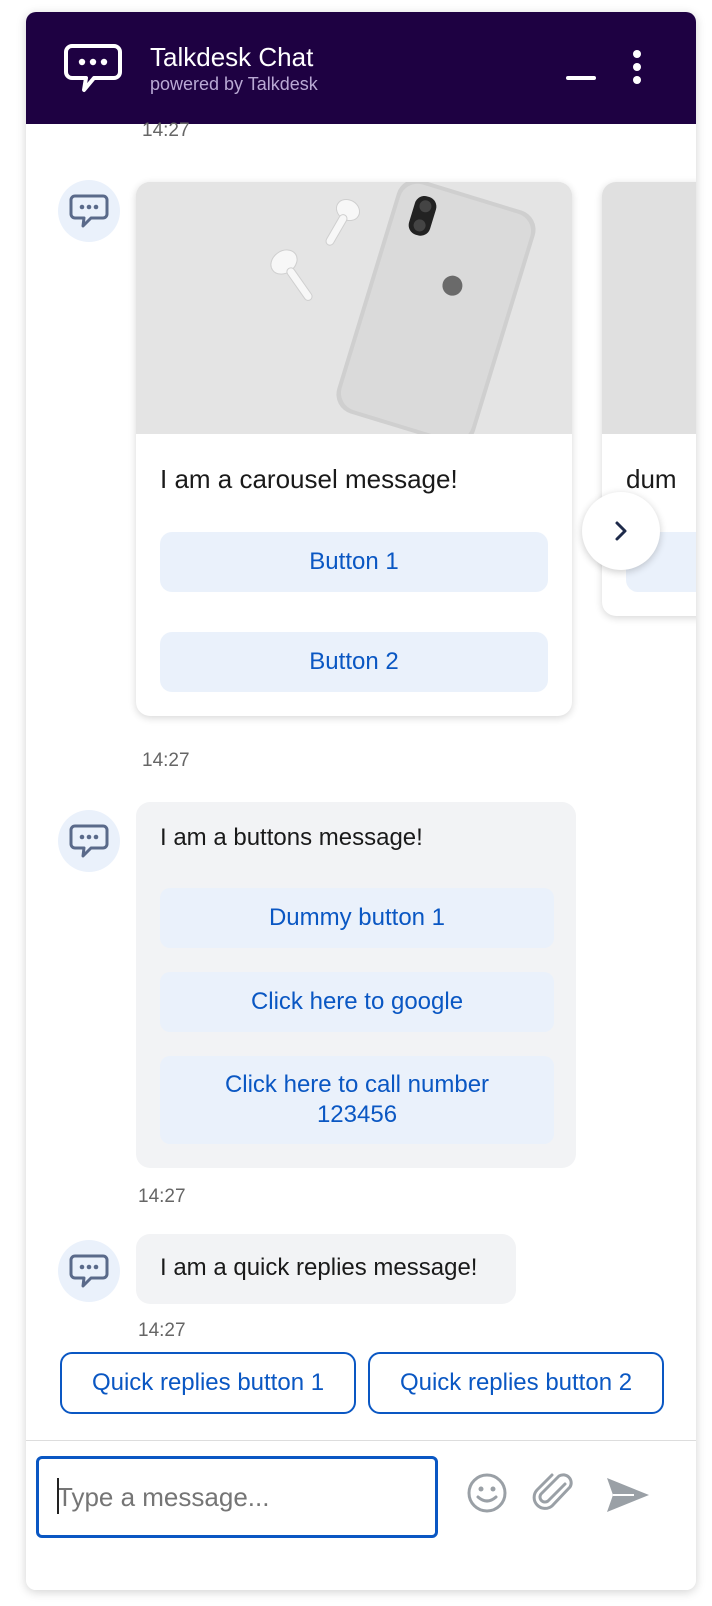 This screenshot has width=712, height=1606. I want to click on text-caret, so click(58, 1496).